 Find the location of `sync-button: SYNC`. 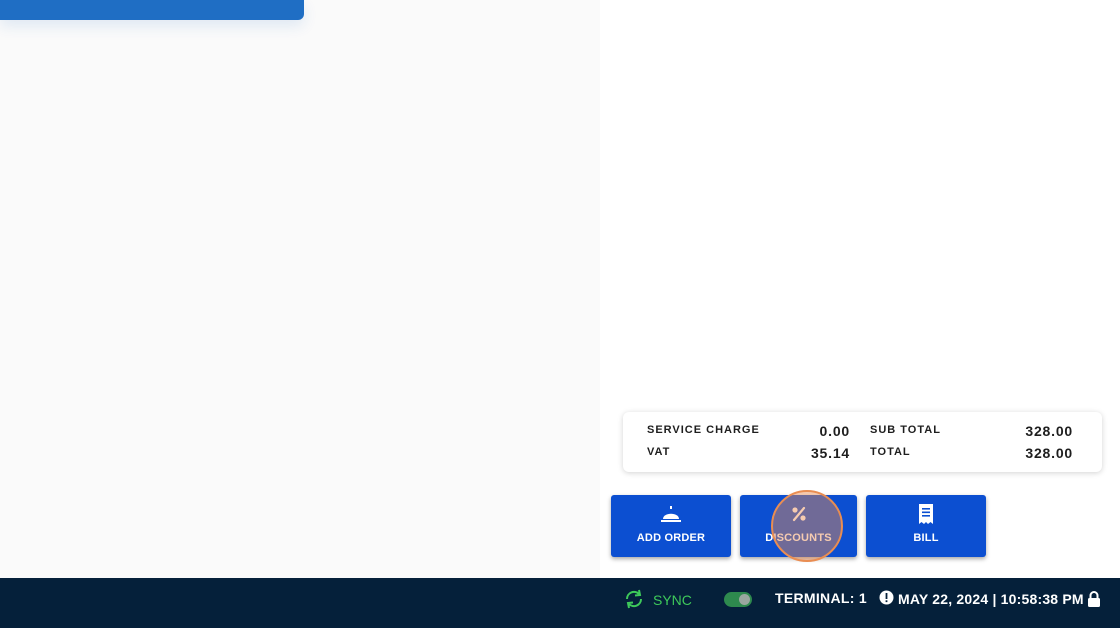

sync-button: SYNC is located at coordinates (657, 600).